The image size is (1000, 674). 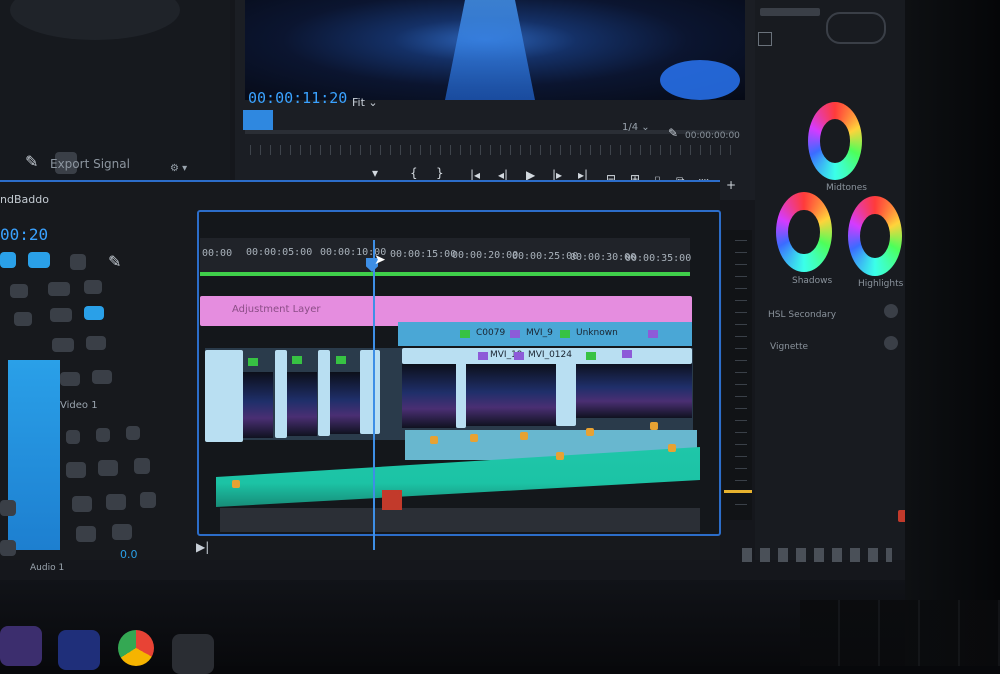 I want to click on monitor-bezel-edge, so click(x=952, y=333).